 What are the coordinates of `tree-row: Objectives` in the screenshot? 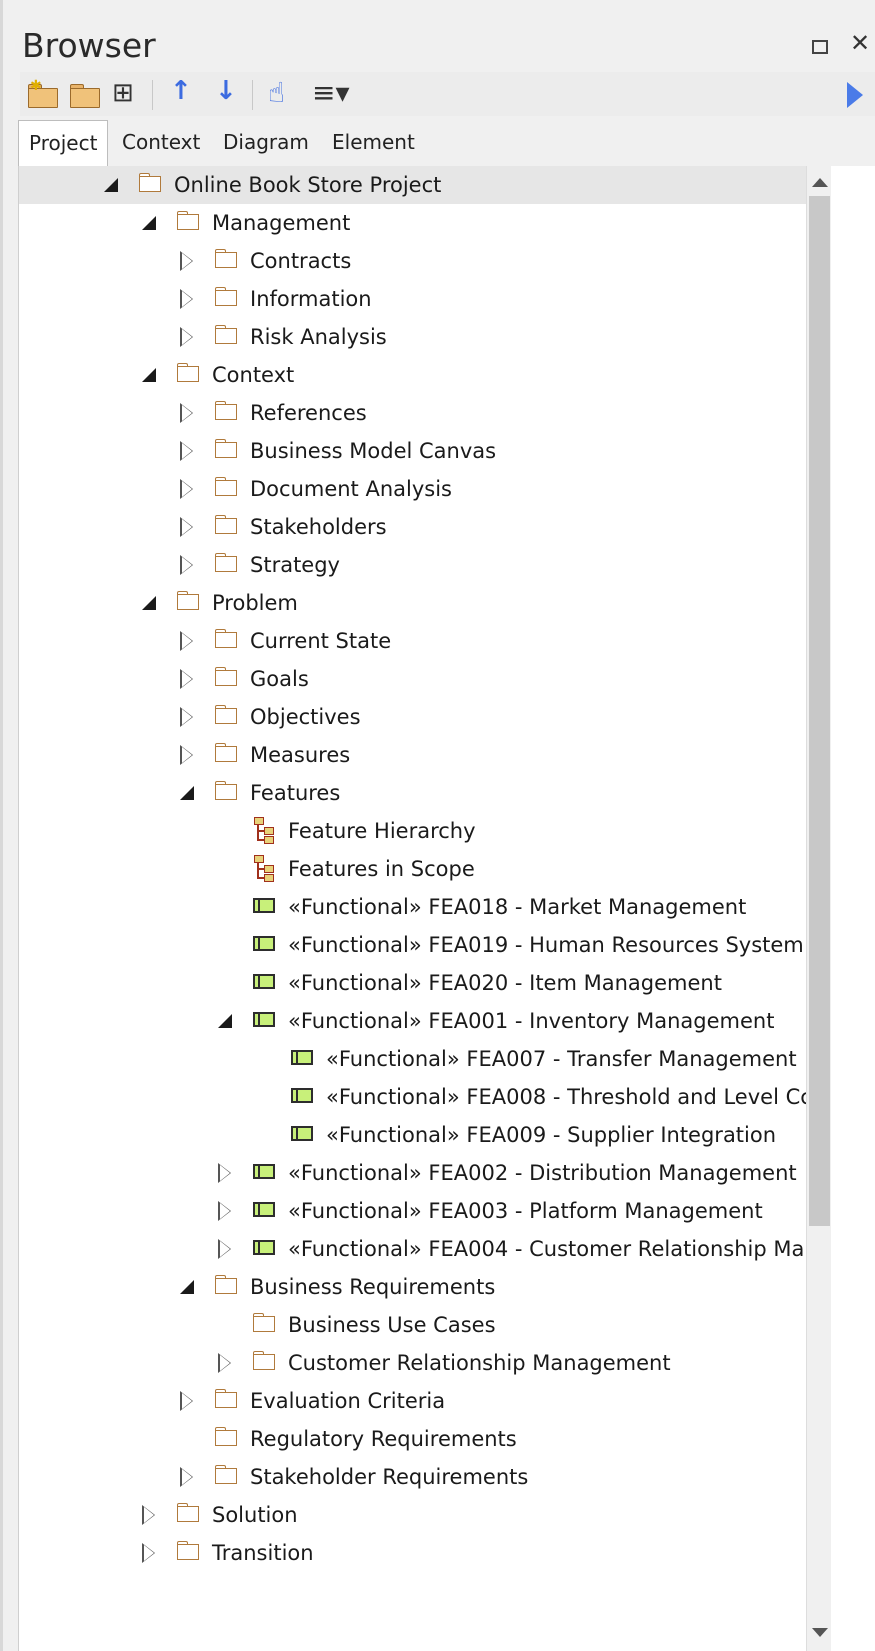 It's located at (412, 717).